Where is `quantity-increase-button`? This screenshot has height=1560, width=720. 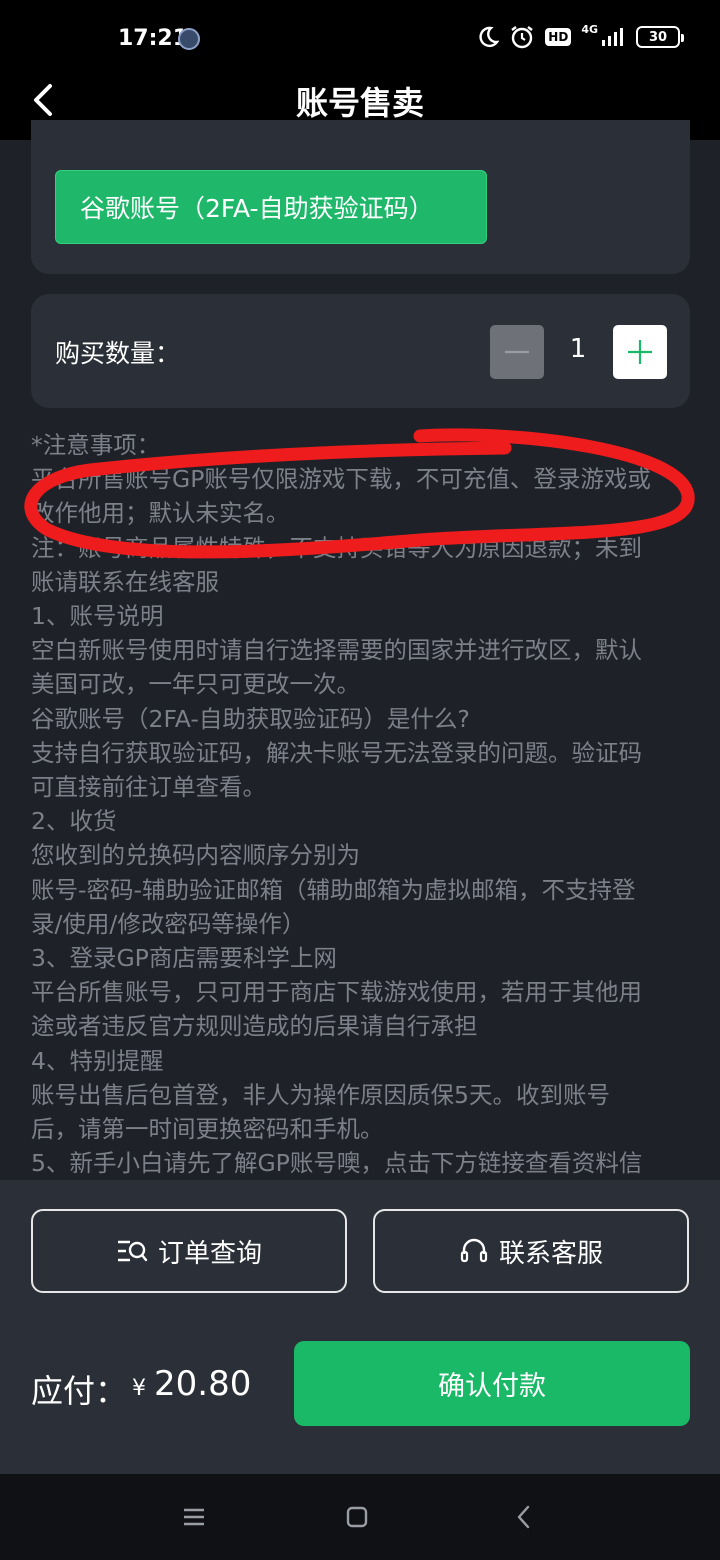 quantity-increase-button is located at coordinates (640, 352).